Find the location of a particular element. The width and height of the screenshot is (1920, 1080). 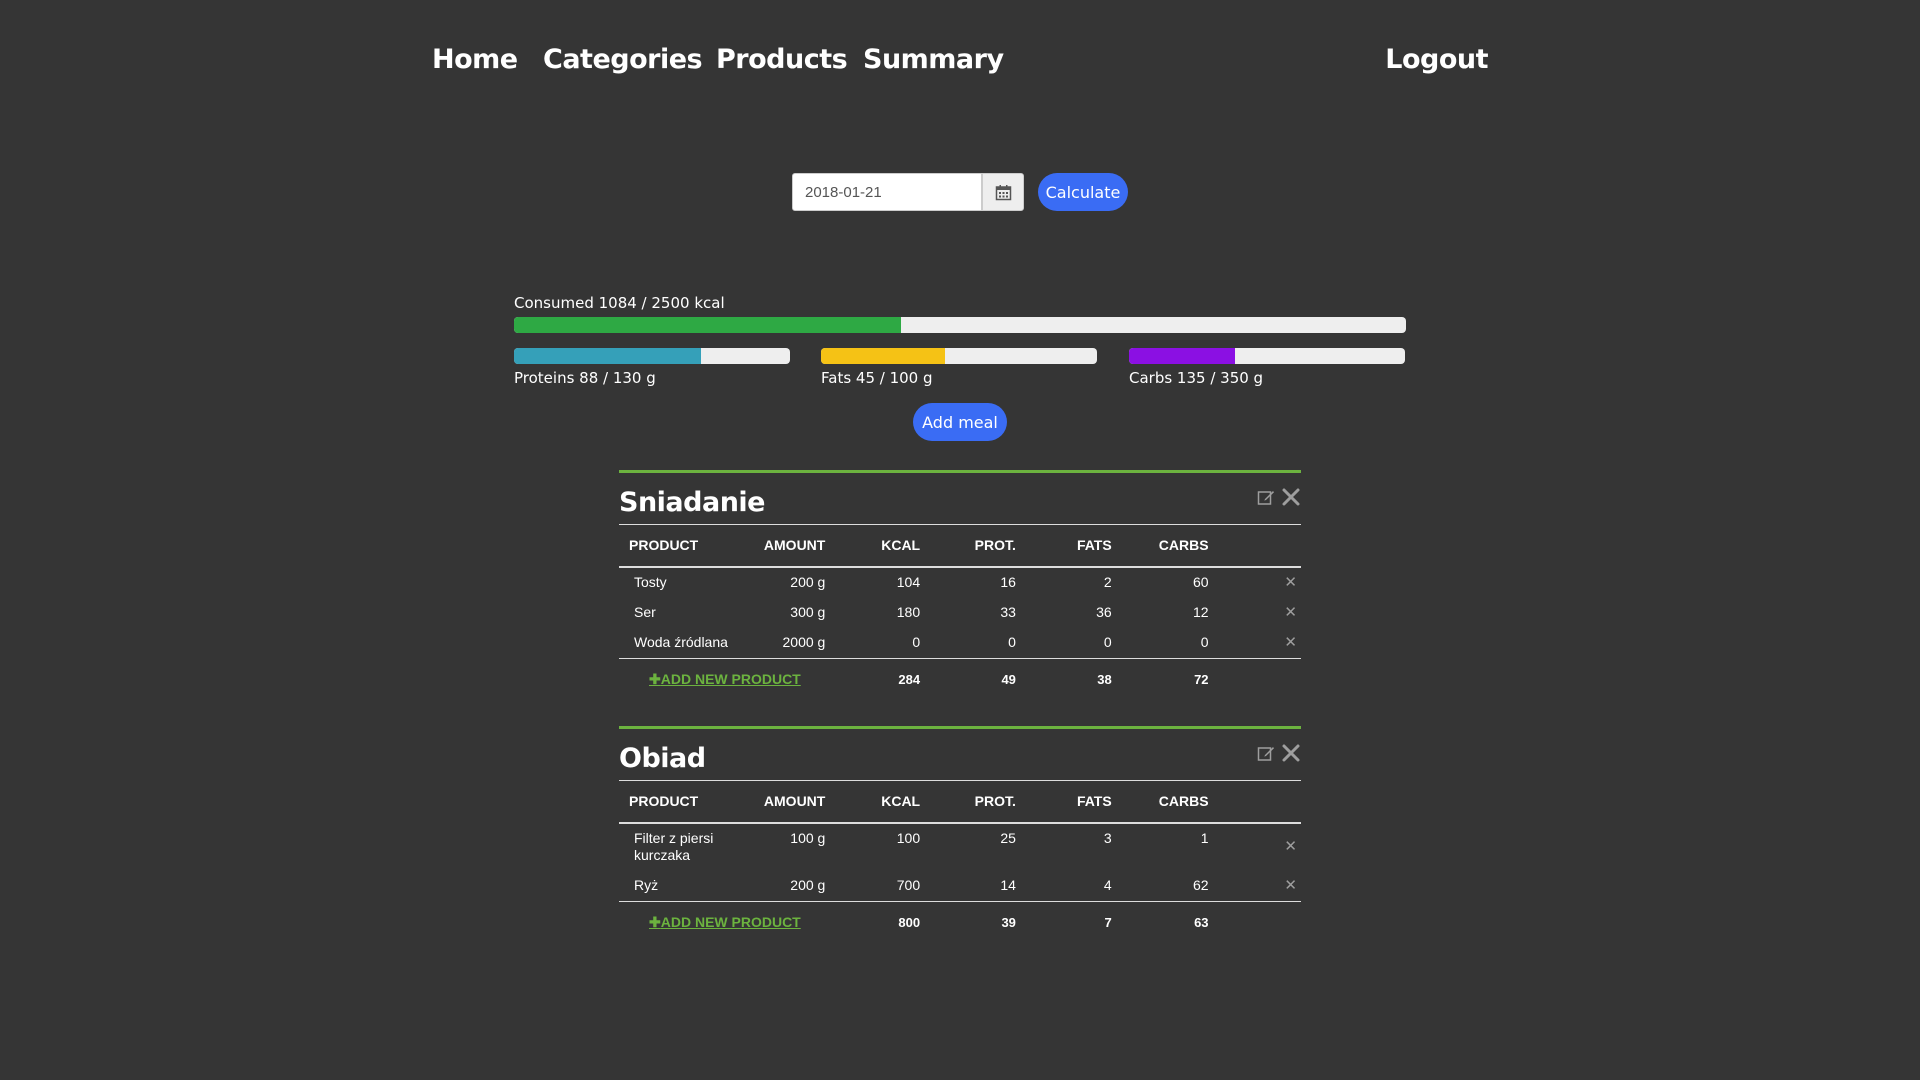

fats-progress-fill is located at coordinates (883, 356).